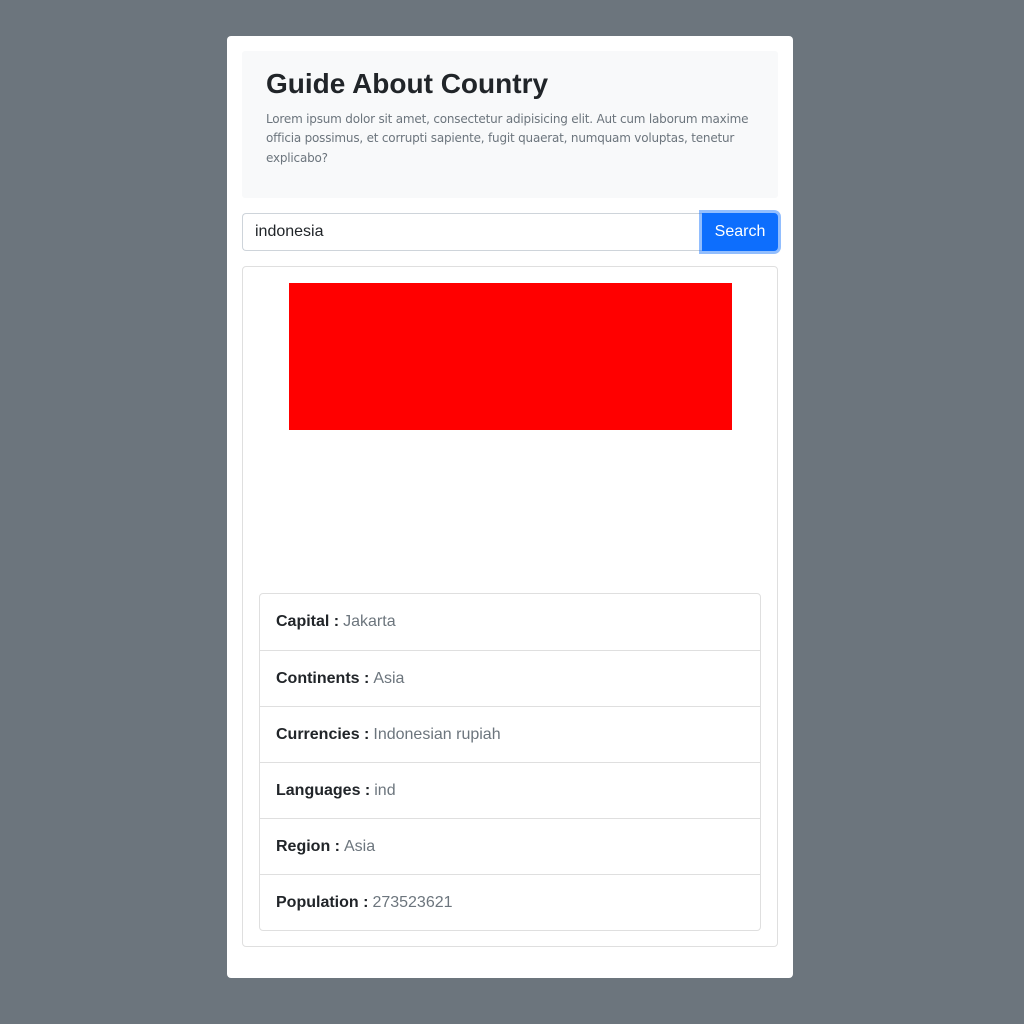 This screenshot has width=1024, height=1024. What do you see at coordinates (510, 846) in the screenshot?
I see `detail-region: Region : Asia` at bounding box center [510, 846].